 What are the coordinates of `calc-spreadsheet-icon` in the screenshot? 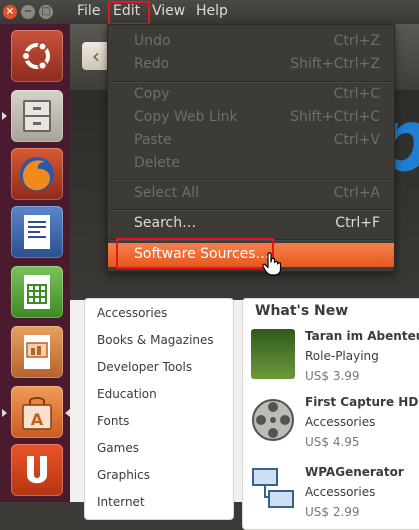 It's located at (37, 292).